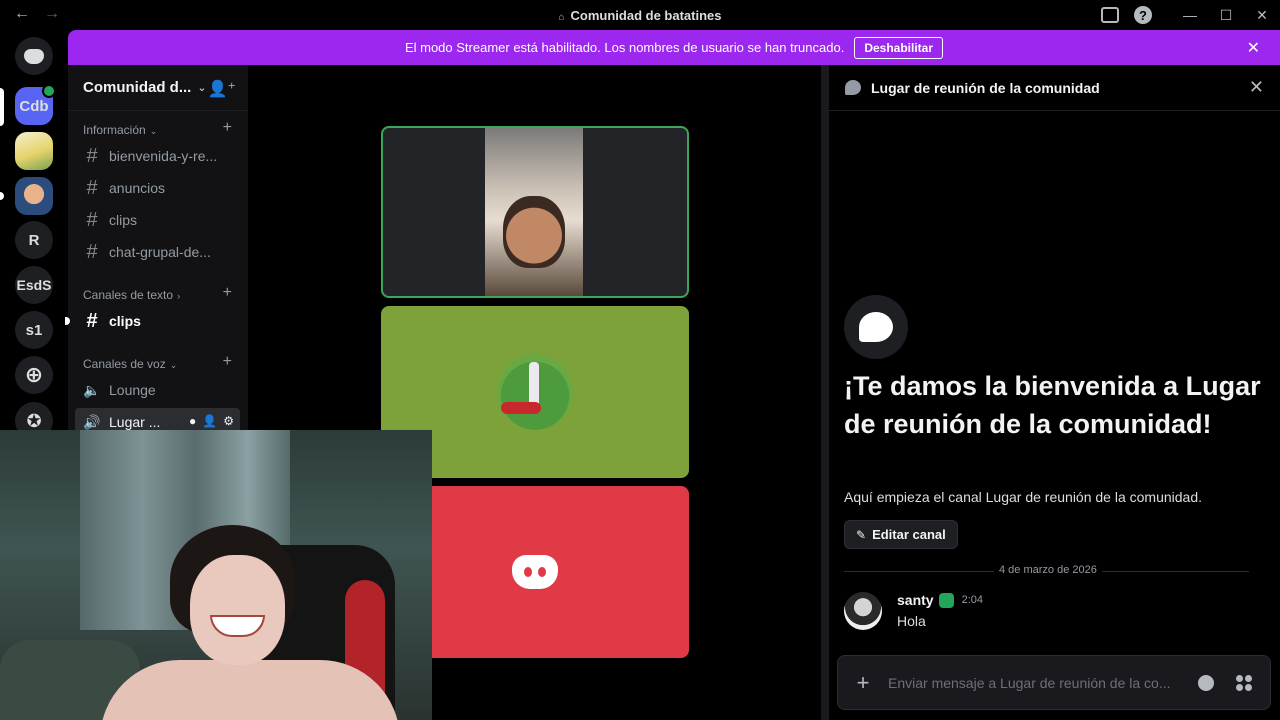  I want to click on category-text: Canales de texto ›, so click(131, 295).